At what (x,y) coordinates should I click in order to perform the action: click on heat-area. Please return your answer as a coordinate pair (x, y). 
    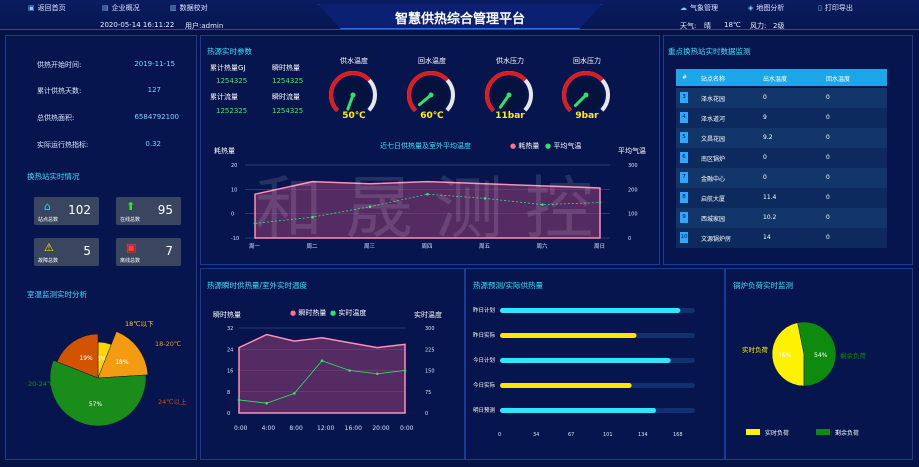
    Looking at the image, I should click on (427, 209).